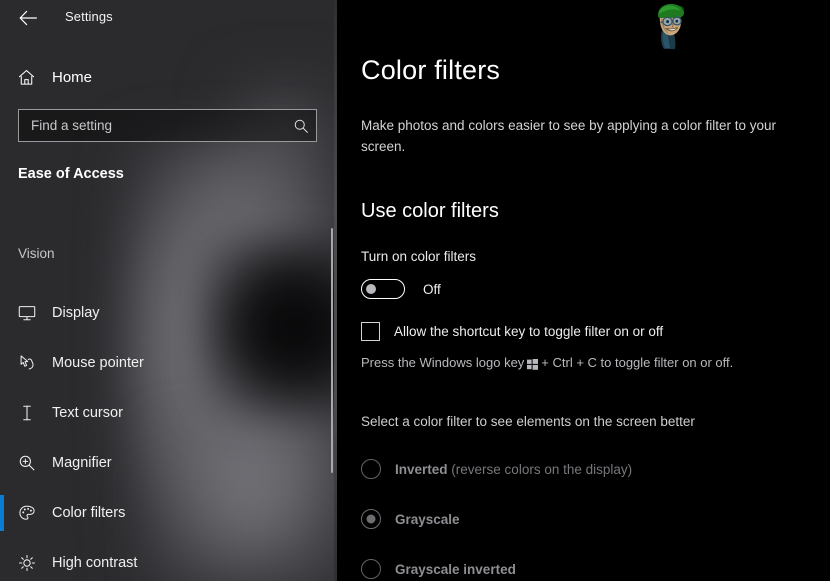  I want to click on sidebar-item-mouse-pointer: Mouse pointer, so click(168, 363).